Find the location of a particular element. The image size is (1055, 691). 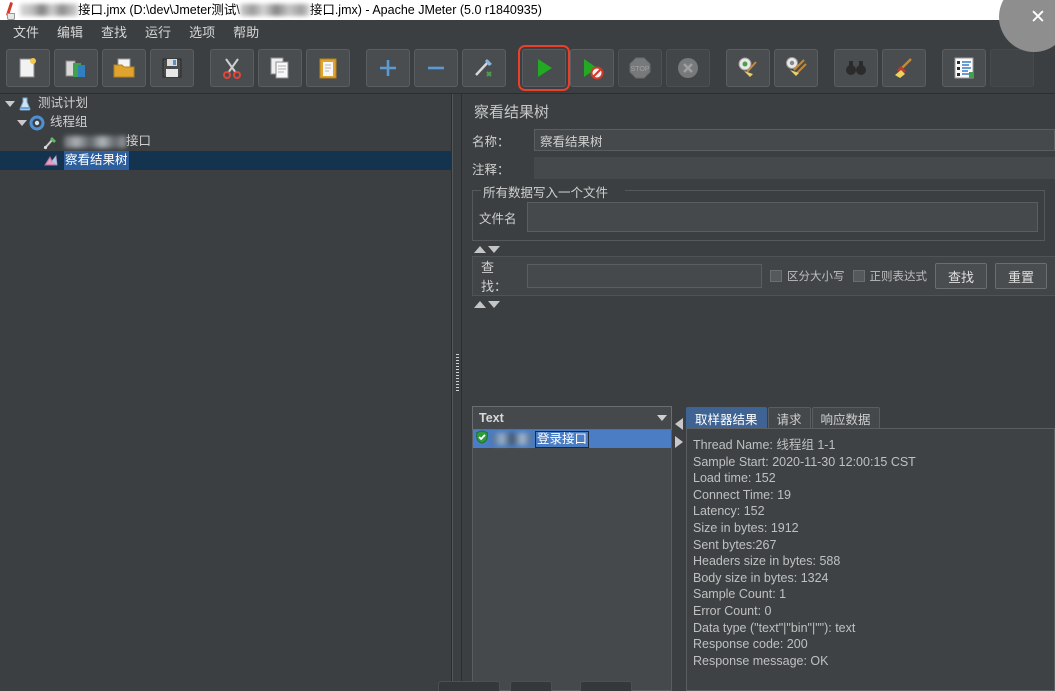

filename-input-wrap is located at coordinates (782, 217).